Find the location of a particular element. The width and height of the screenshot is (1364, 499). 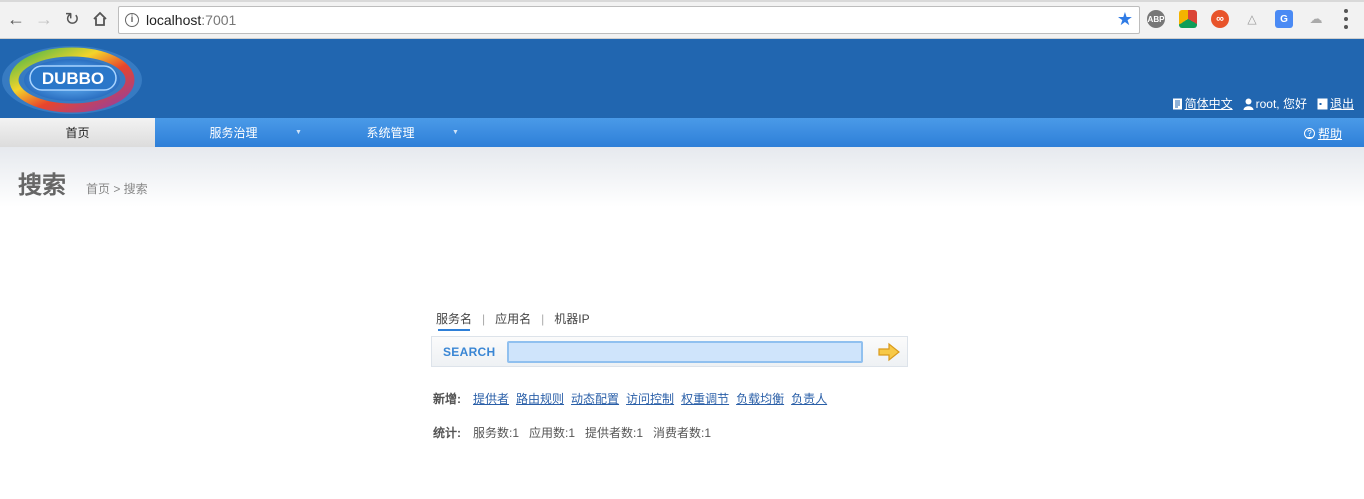

tab-service-name: 服务名 is located at coordinates (454, 320).